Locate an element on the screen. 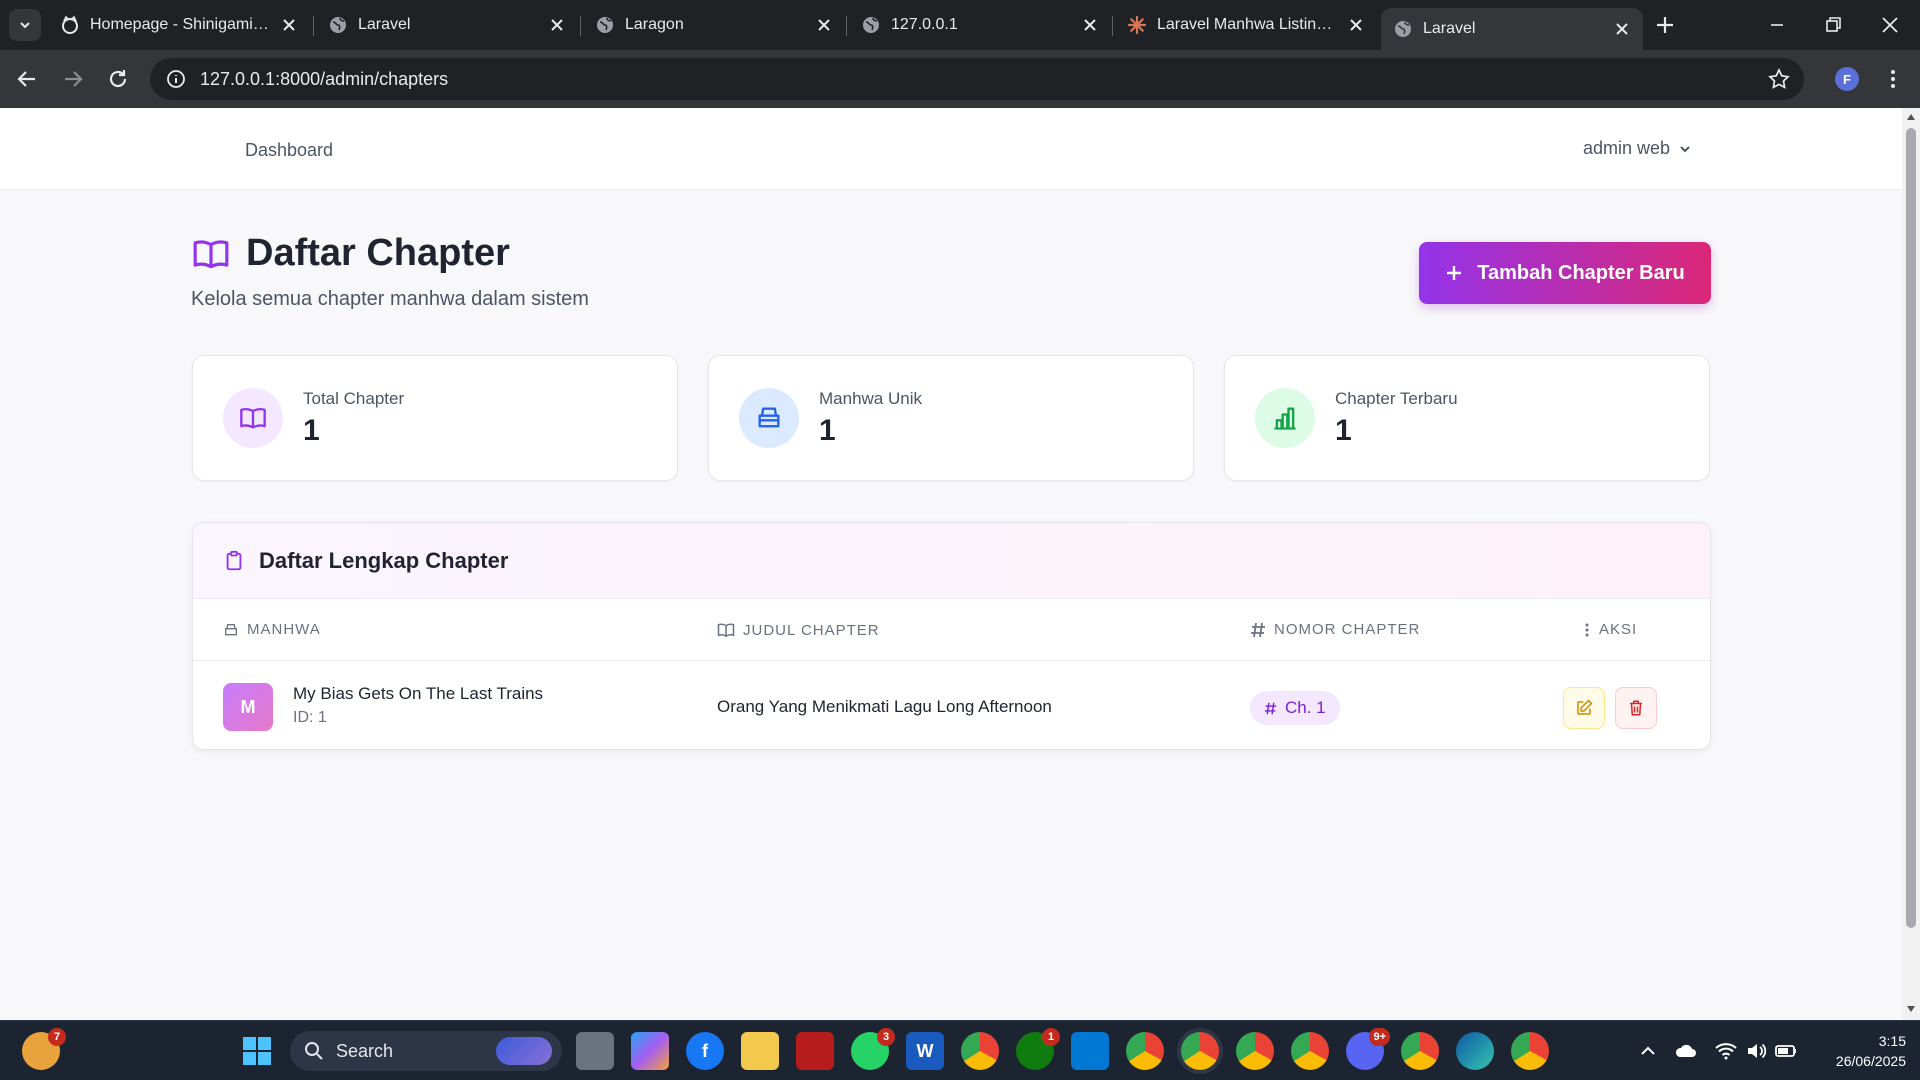 This screenshot has height=1080, width=1920. chapter-title: Orang Yang Menikmati Lagu Long Afternoon is located at coordinates (884, 706).